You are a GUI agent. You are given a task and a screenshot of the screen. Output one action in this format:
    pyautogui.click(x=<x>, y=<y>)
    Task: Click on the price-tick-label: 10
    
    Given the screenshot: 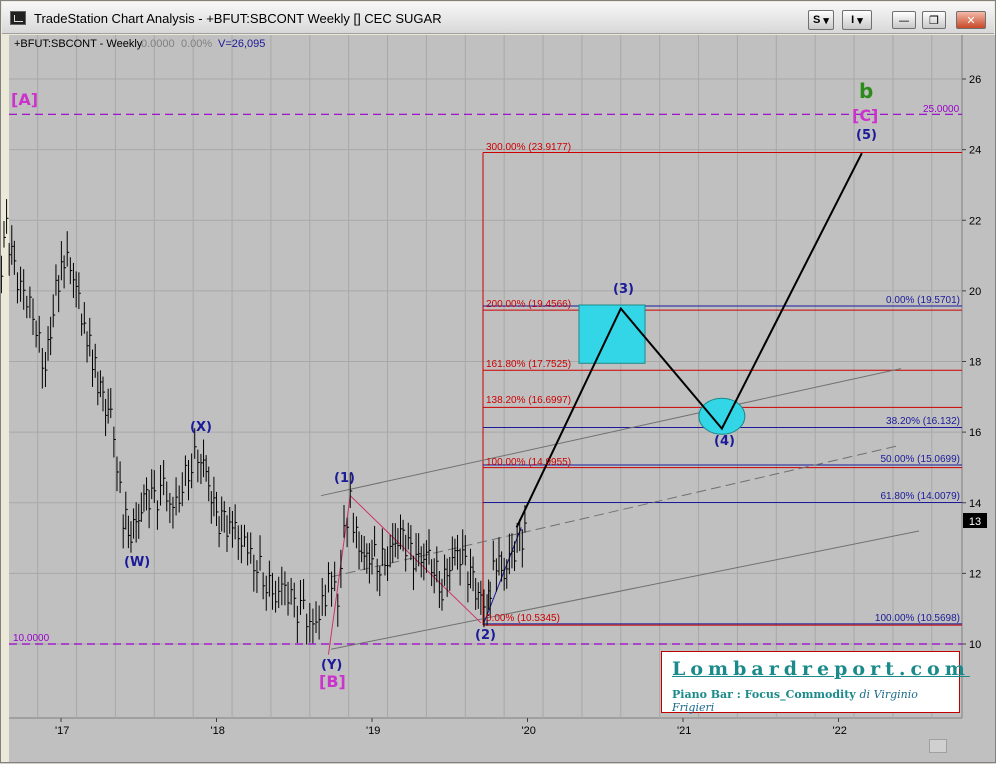 What is the action you would take?
    pyautogui.click(x=975, y=645)
    